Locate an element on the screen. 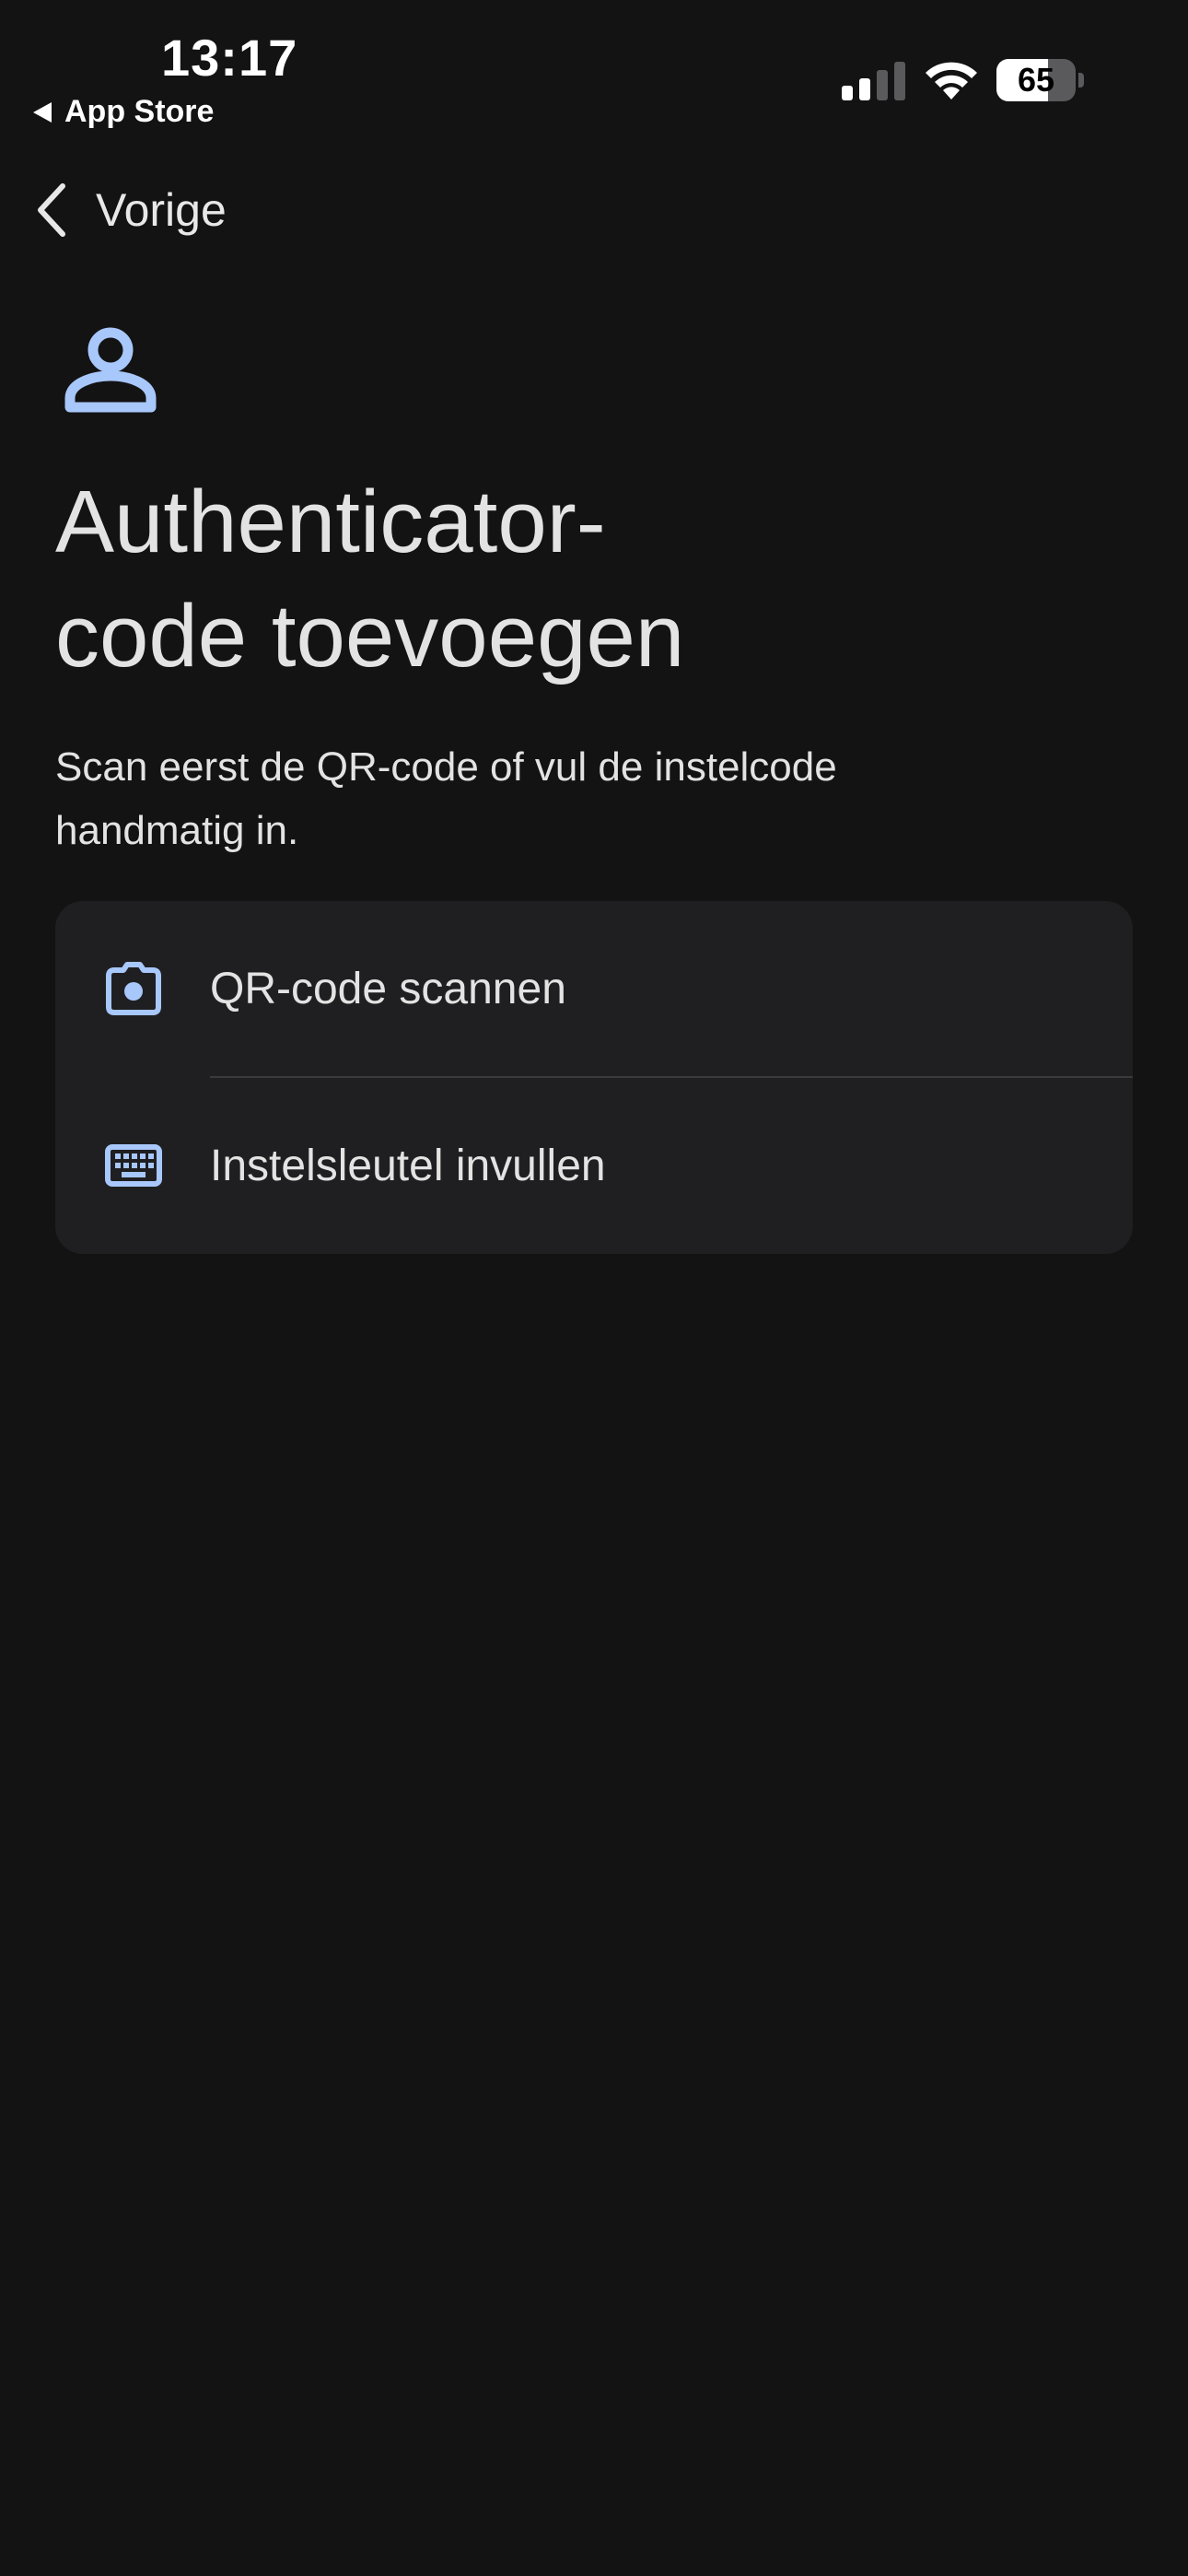  page-title-line-2: code toevoegen is located at coordinates (370, 636).